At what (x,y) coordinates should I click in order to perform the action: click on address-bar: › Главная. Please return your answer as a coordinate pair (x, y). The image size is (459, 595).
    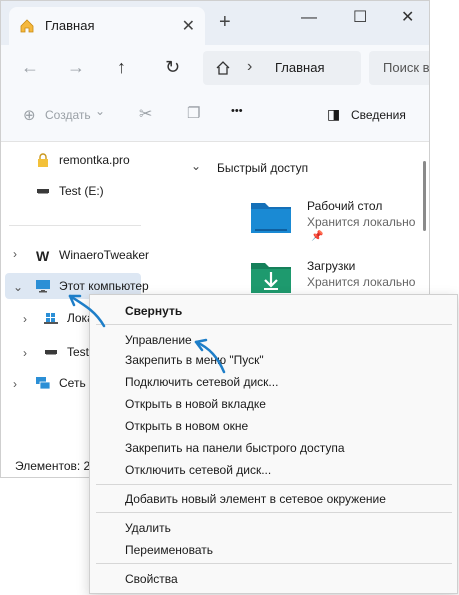
    Looking at the image, I should click on (282, 68).